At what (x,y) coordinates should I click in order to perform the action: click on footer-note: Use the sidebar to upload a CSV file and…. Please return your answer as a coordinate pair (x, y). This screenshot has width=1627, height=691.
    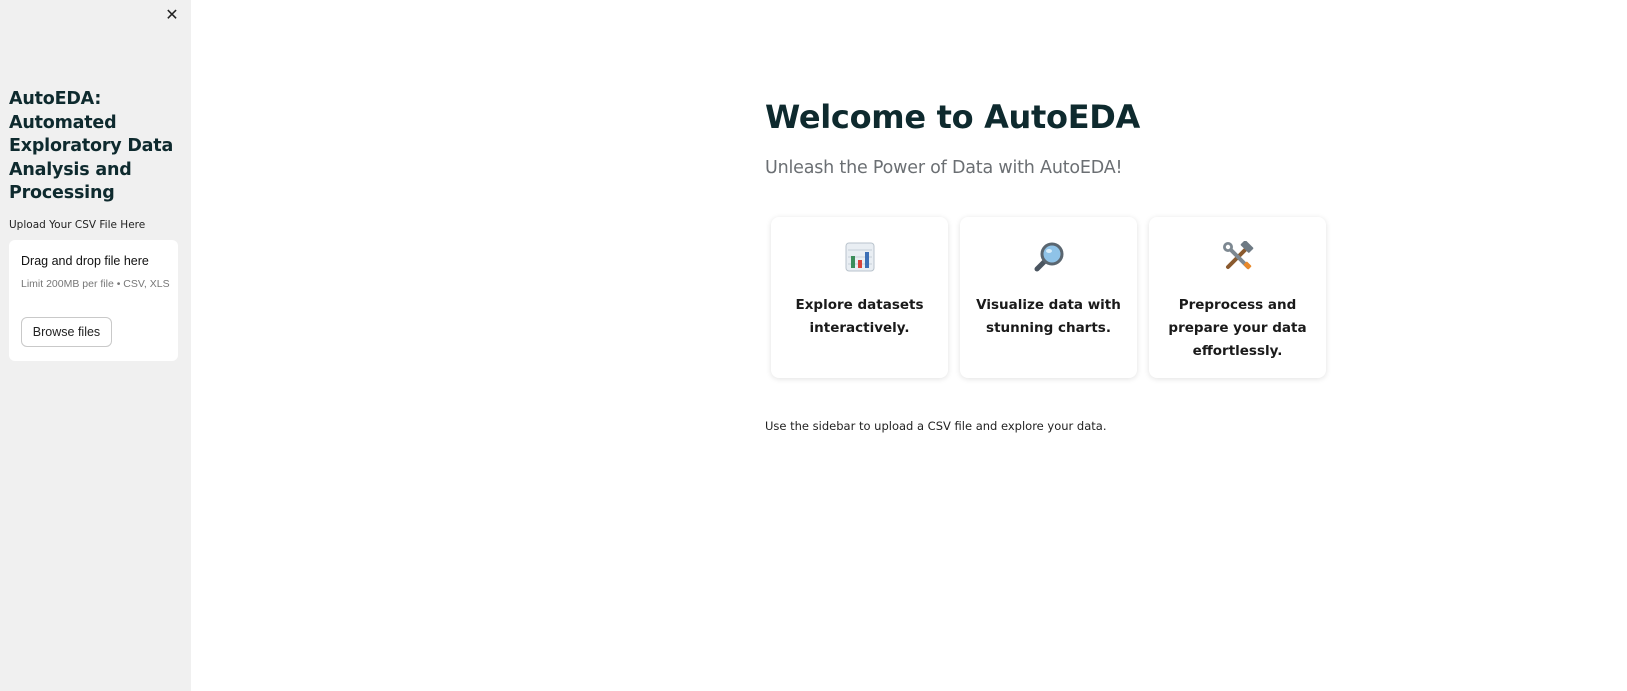
    Looking at the image, I should click on (936, 426).